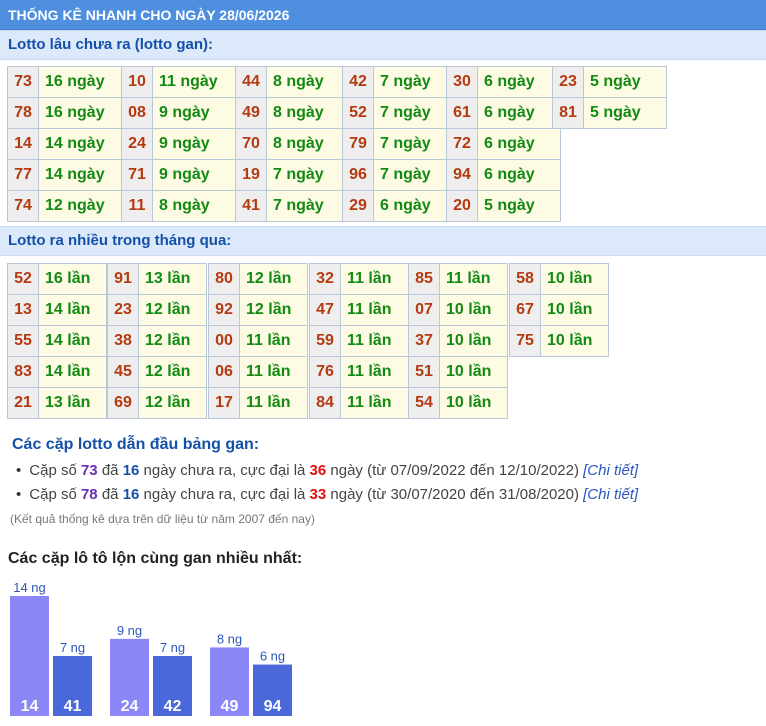 This screenshot has height=726, width=766. Describe the element at coordinates (80, 175) in the screenshot. I see `lotto-count: 14 ngày` at that location.